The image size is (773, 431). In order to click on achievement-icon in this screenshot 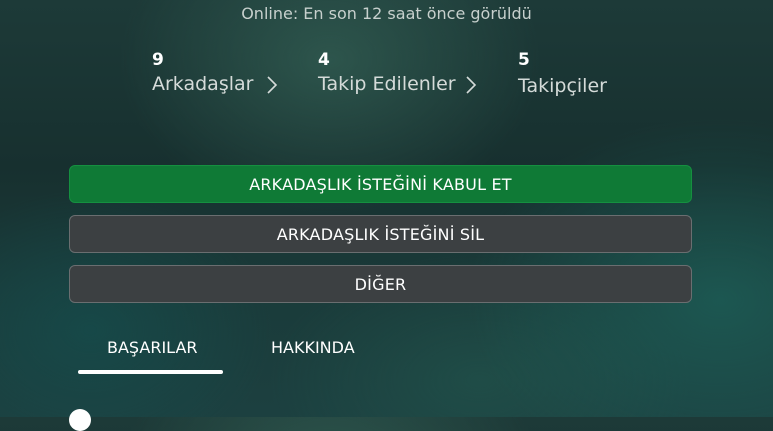, I will do `click(80, 420)`.